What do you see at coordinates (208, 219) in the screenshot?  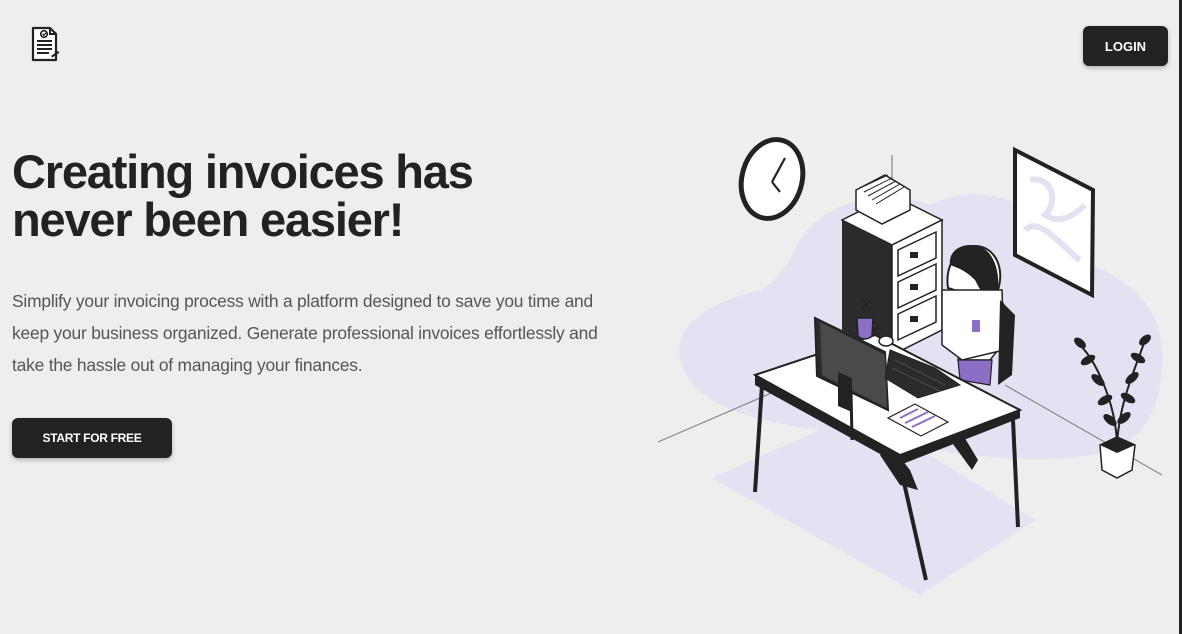 I see `hero-title-line-2: never been easier!` at bounding box center [208, 219].